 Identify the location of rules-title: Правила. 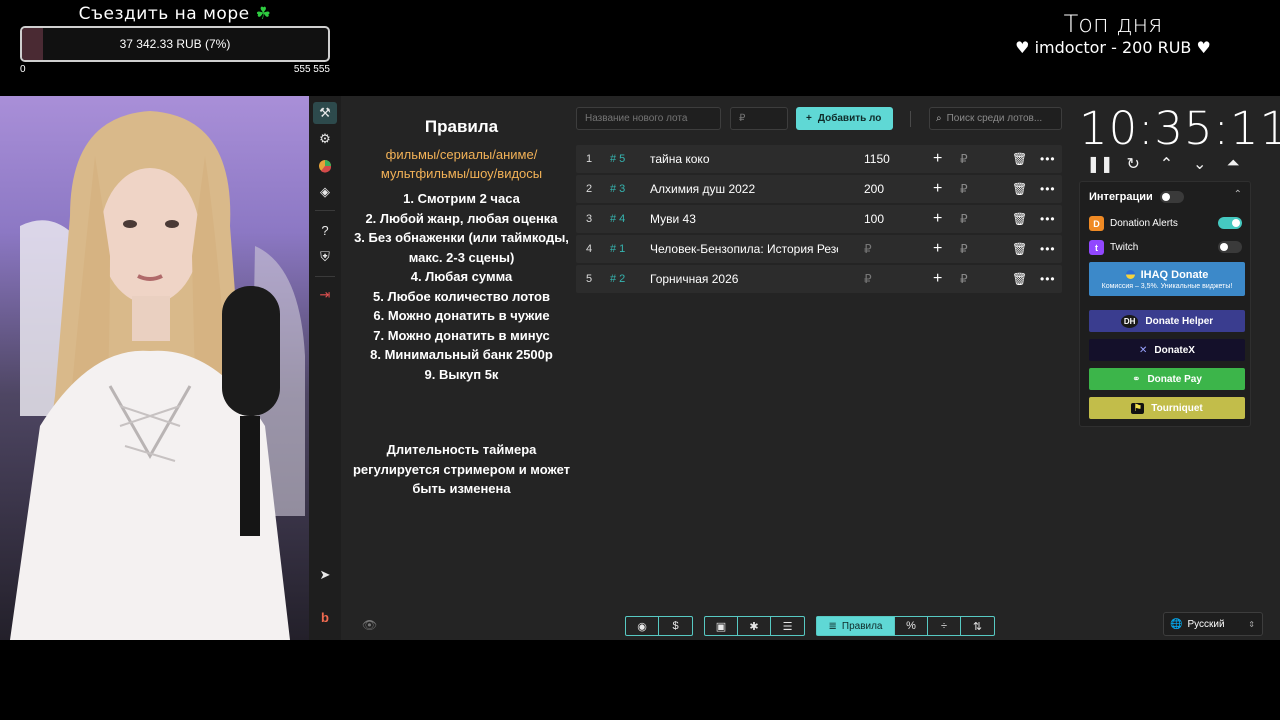
(461, 126).